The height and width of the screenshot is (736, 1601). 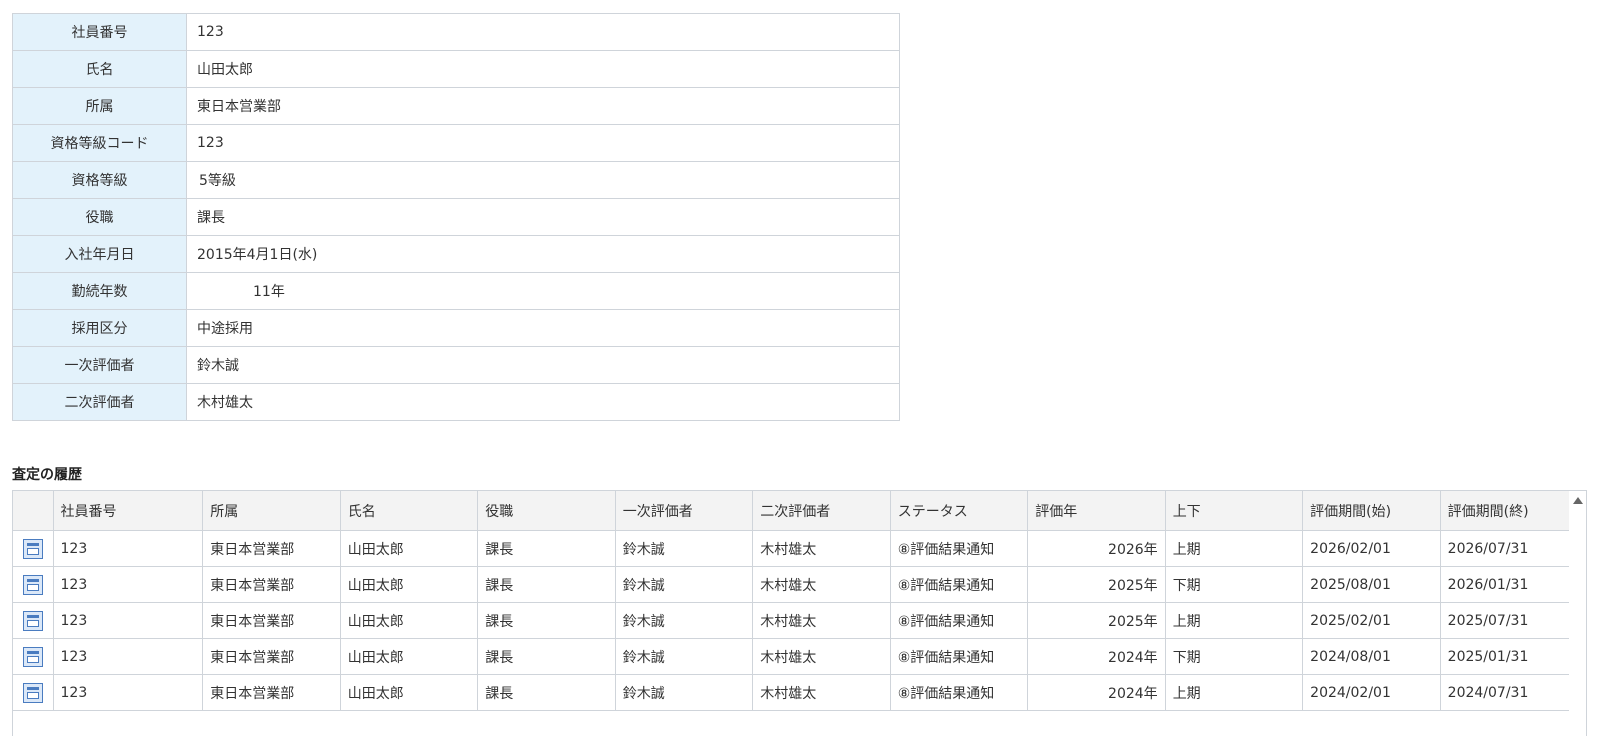 I want to click on column-header: 二次評価者, so click(x=821, y=511).